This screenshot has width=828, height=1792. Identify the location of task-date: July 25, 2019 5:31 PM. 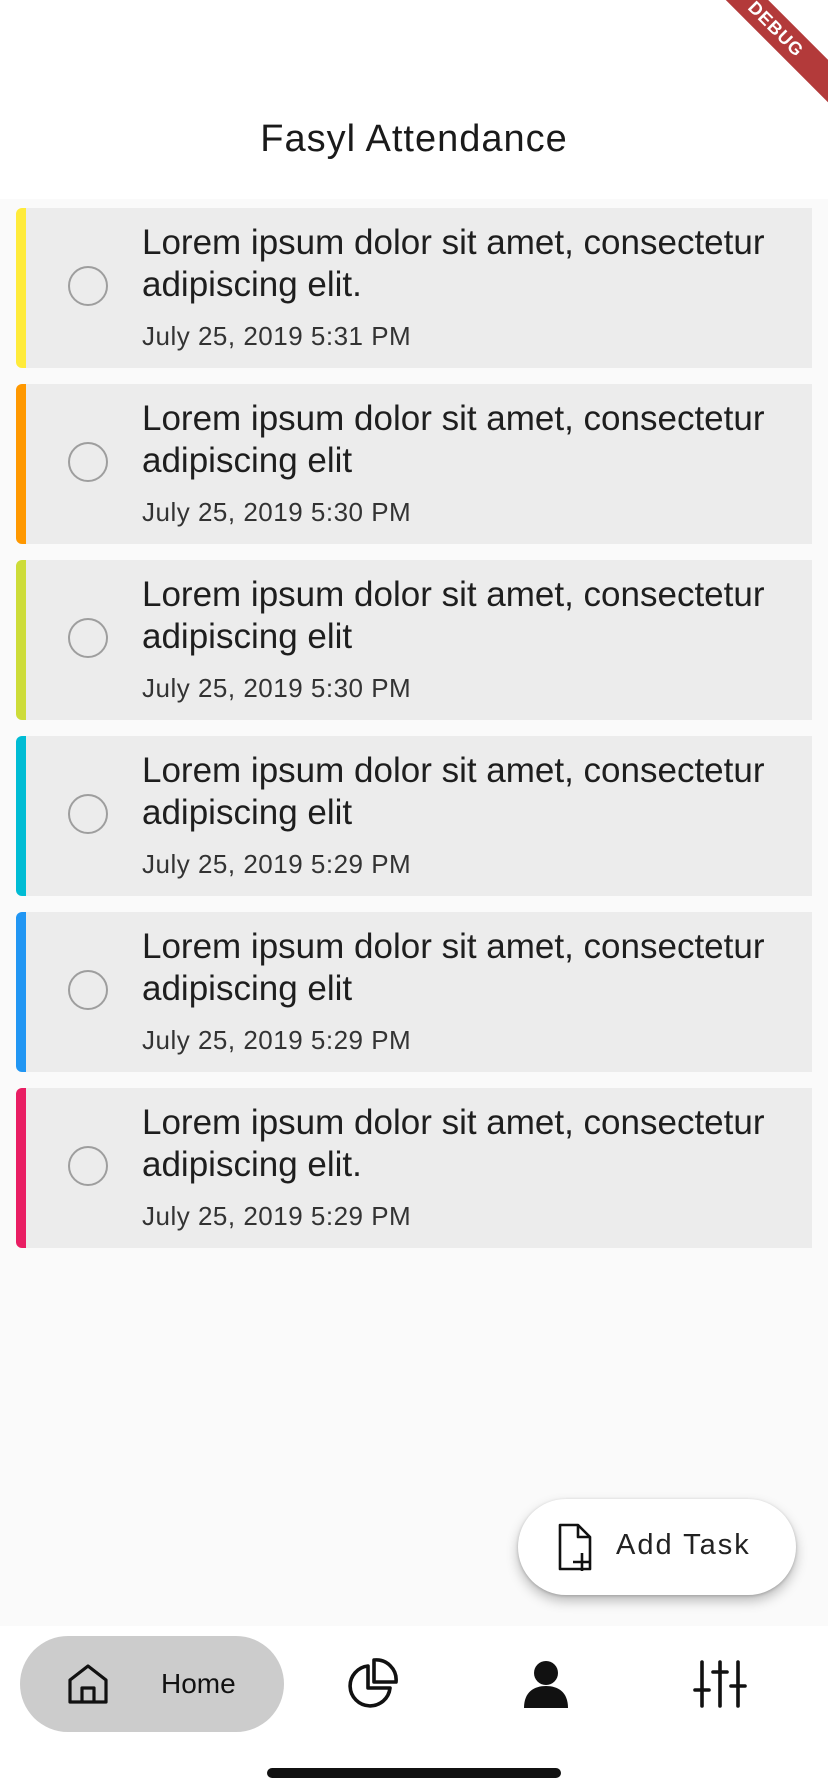
(277, 336).